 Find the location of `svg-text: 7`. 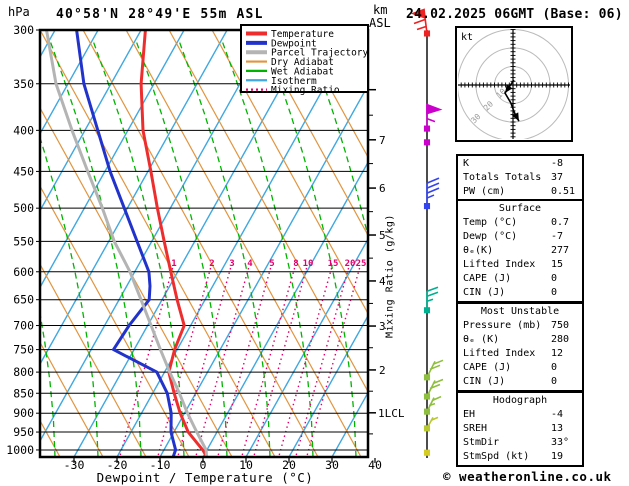

svg-text: 7 is located at coordinates (382, 140).